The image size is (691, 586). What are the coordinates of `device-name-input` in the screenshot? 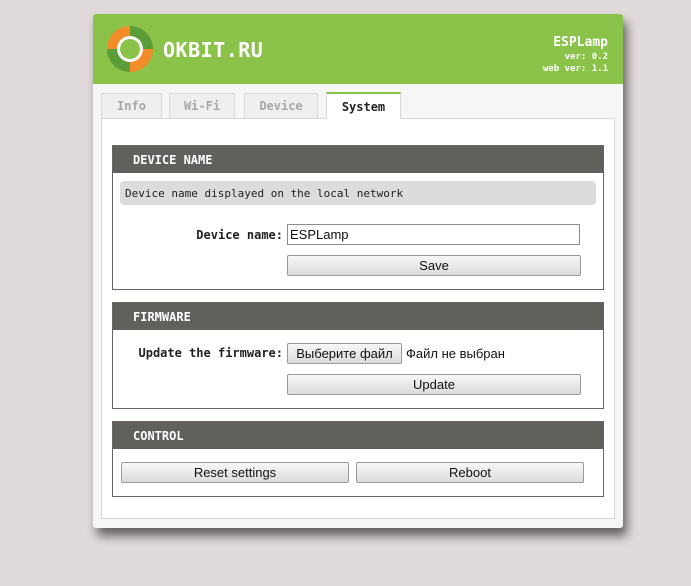 It's located at (433, 234).